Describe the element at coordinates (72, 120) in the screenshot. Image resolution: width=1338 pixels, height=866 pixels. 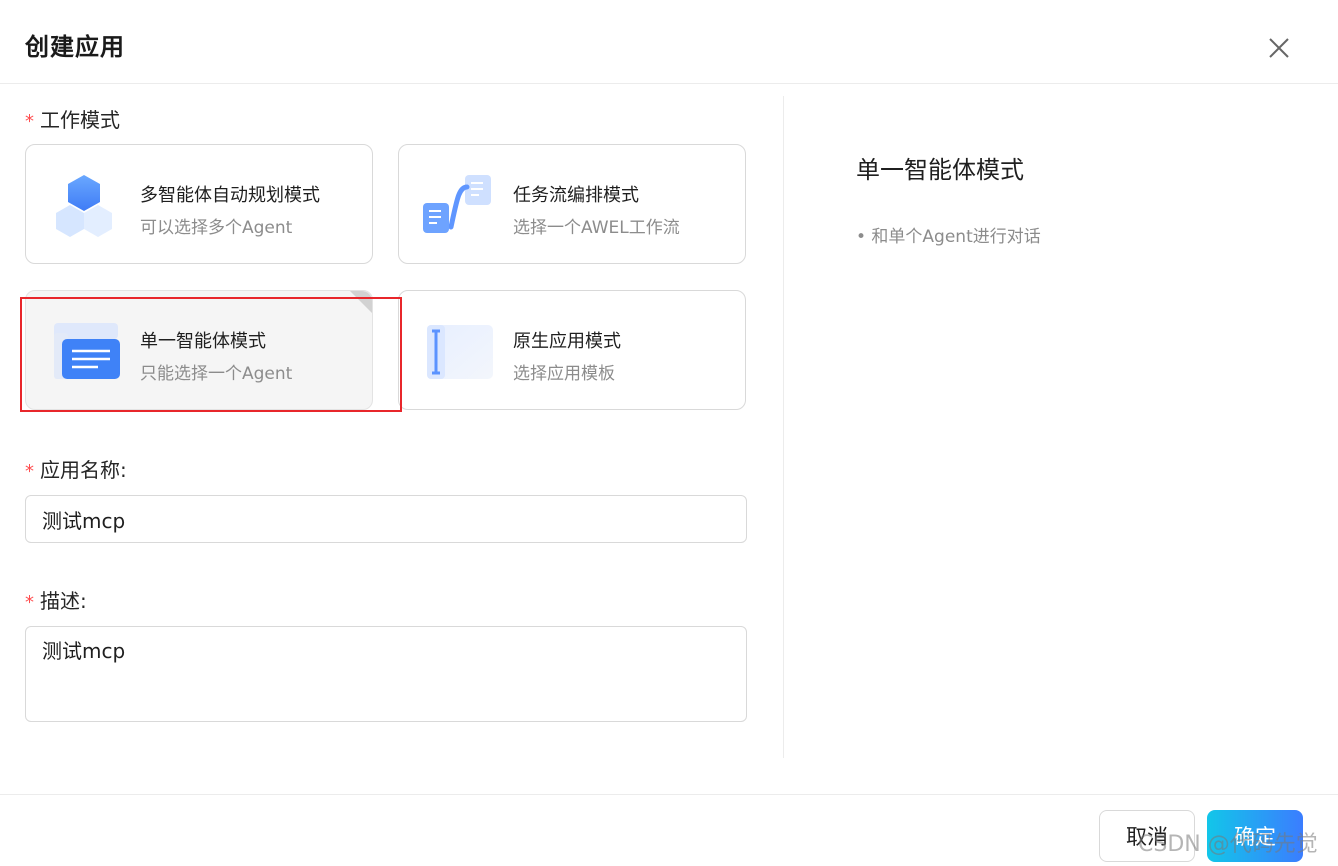
I see `work-mode-label: * 工作模式` at that location.